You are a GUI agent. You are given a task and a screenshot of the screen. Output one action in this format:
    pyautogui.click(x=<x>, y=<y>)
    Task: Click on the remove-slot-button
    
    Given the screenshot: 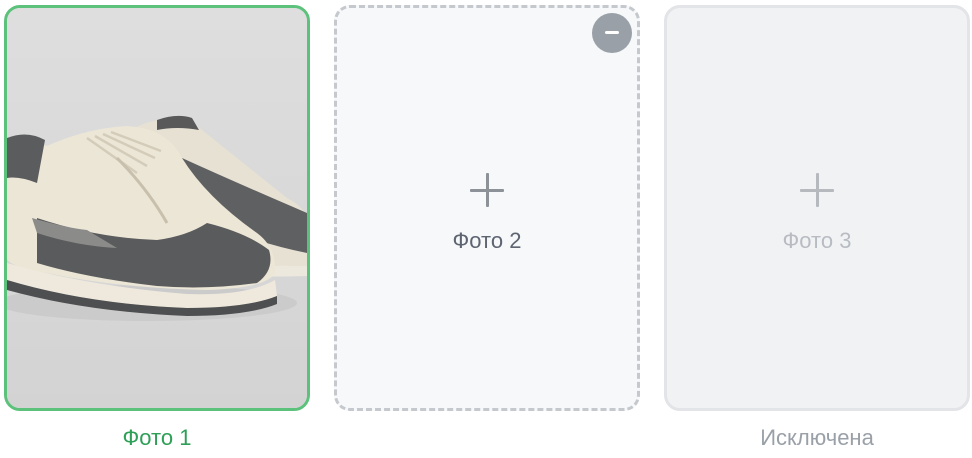 What is the action you would take?
    pyautogui.click(x=612, y=33)
    